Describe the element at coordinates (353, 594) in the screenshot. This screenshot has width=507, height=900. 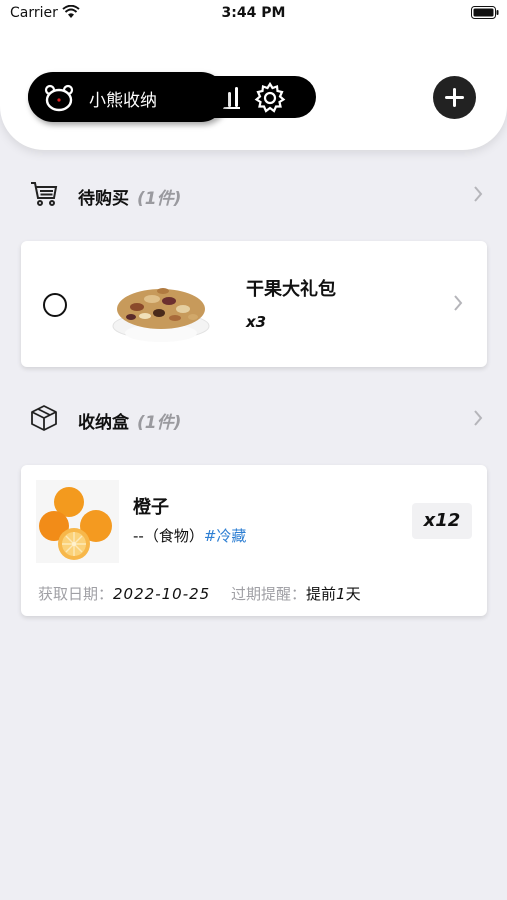
I see `expiry-reminder-post: 天` at that location.